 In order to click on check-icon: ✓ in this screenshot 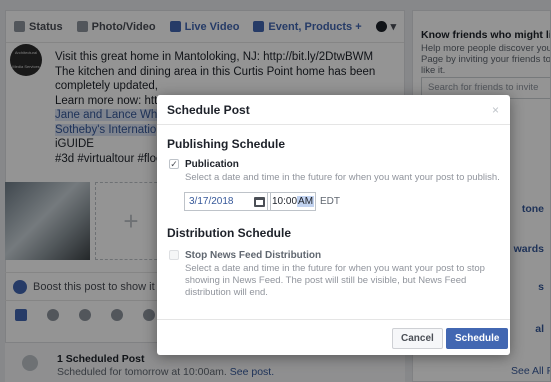, I will do `click(174, 164)`.